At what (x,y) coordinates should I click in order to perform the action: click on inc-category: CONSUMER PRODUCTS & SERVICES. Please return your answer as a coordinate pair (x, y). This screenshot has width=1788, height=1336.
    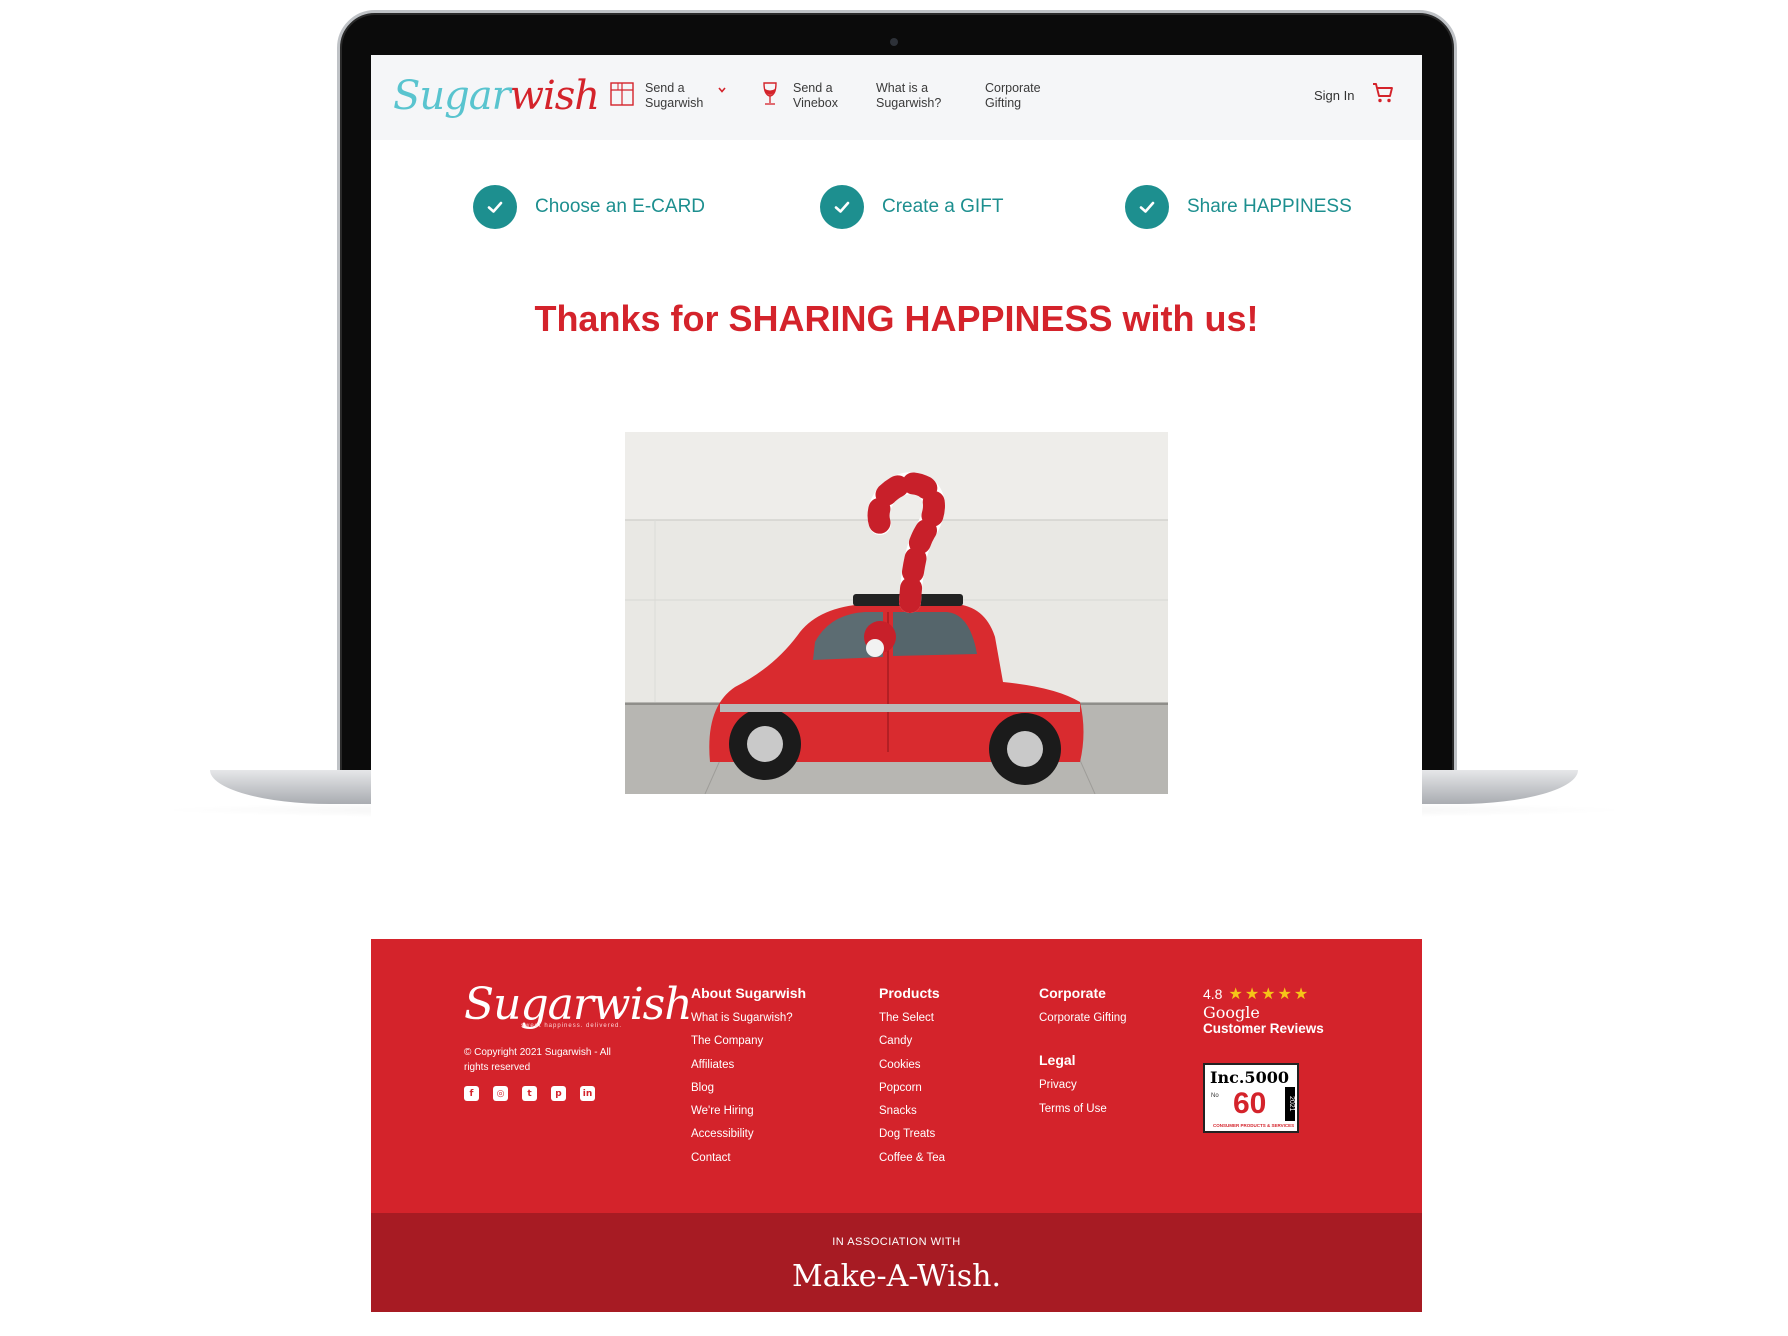
    Looking at the image, I should click on (1254, 1125).